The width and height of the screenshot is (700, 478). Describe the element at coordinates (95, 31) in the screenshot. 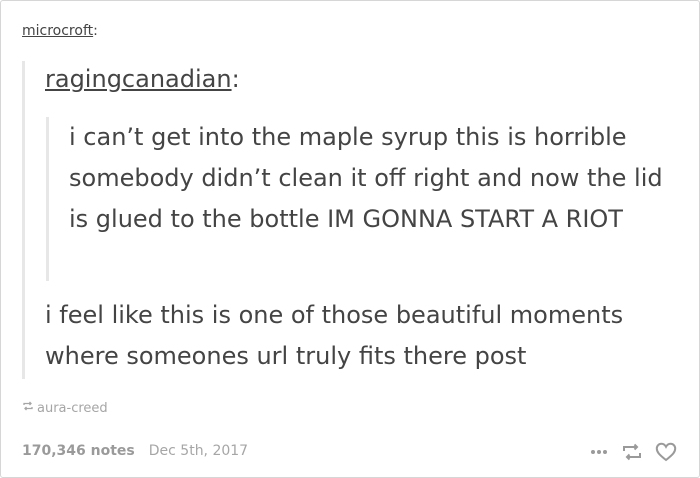

I see `reblogger-colon: :` at that location.